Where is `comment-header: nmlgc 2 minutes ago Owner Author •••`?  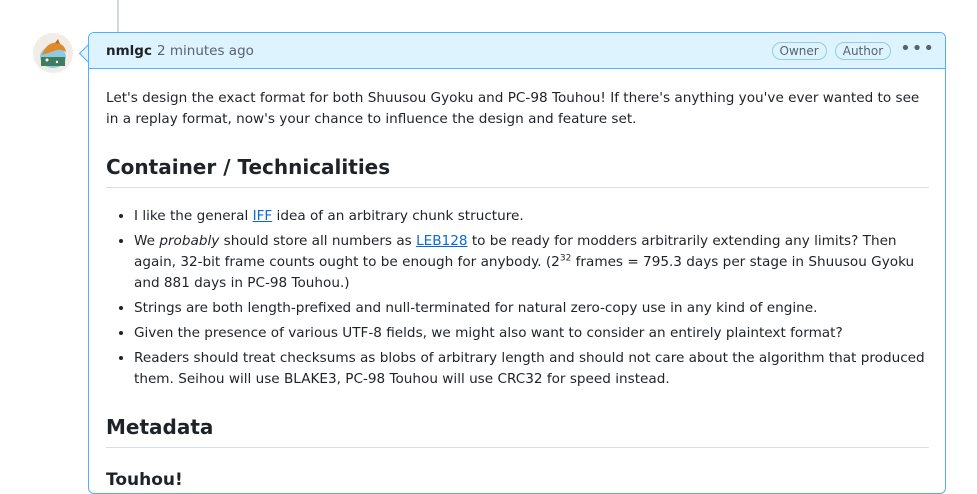 comment-header: nmlgc 2 minutes ago Owner Author ••• is located at coordinates (517, 51).